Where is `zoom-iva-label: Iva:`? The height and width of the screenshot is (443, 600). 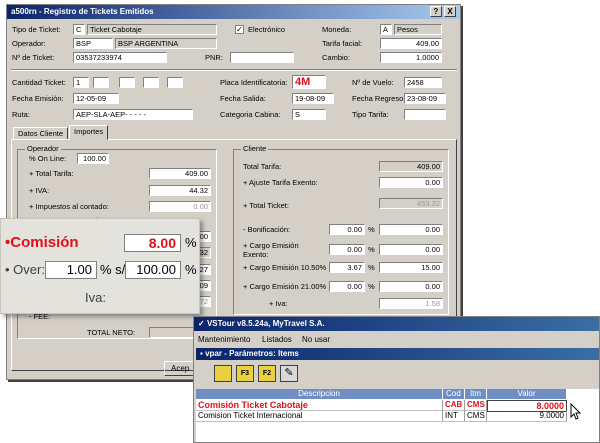 zoom-iva-label: Iva: is located at coordinates (95, 297).